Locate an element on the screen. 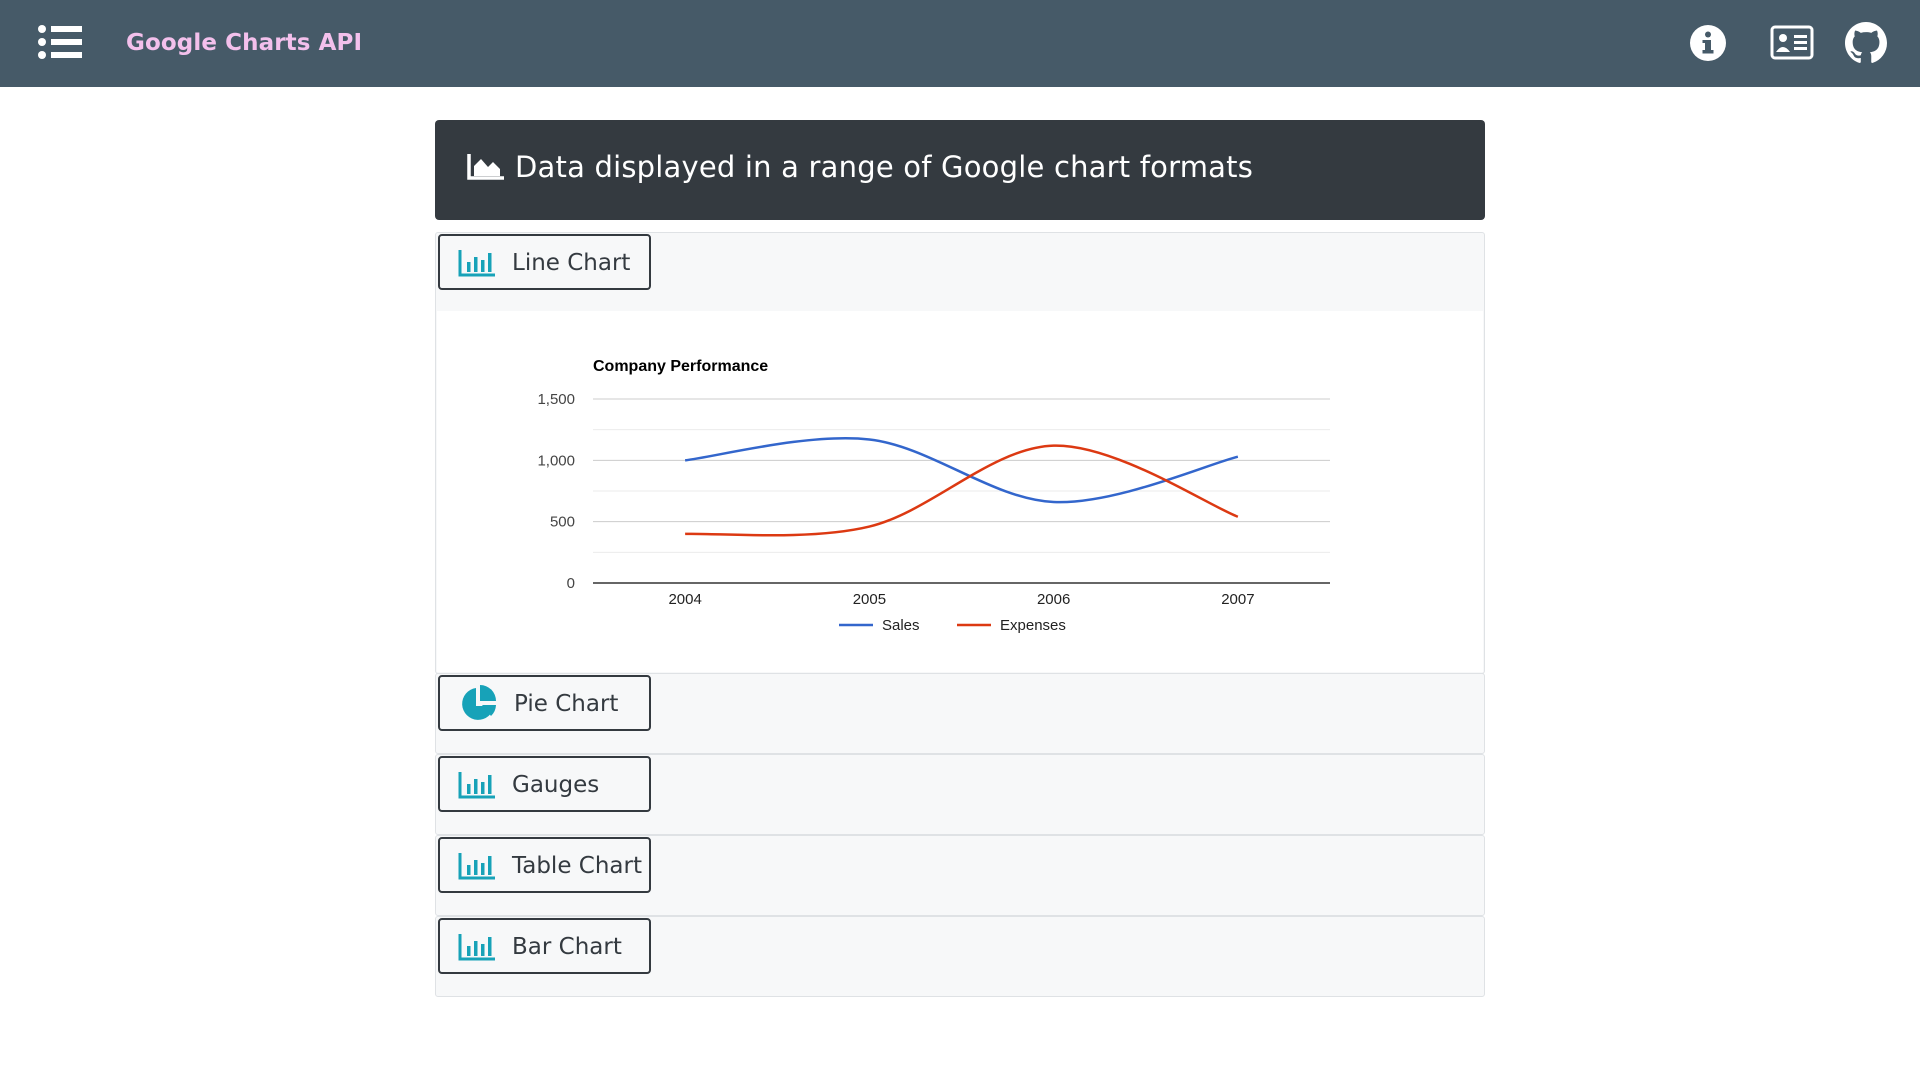 This screenshot has height=1080, width=1920. list-icon is located at coordinates (60, 42).